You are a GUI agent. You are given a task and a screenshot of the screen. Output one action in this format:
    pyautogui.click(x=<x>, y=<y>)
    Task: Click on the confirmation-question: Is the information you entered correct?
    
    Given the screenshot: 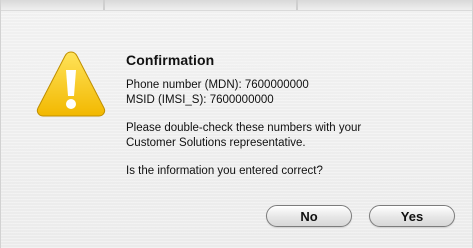 What is the action you would take?
    pyautogui.click(x=224, y=171)
    